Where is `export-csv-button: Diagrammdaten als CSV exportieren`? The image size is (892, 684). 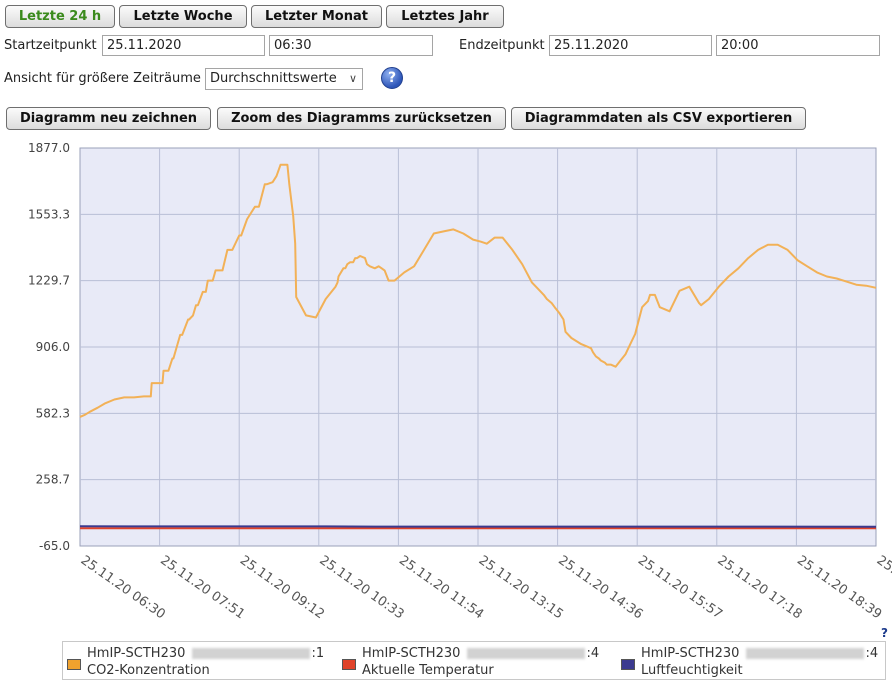 export-csv-button: Diagrammdaten als CSV exportieren is located at coordinates (658, 118).